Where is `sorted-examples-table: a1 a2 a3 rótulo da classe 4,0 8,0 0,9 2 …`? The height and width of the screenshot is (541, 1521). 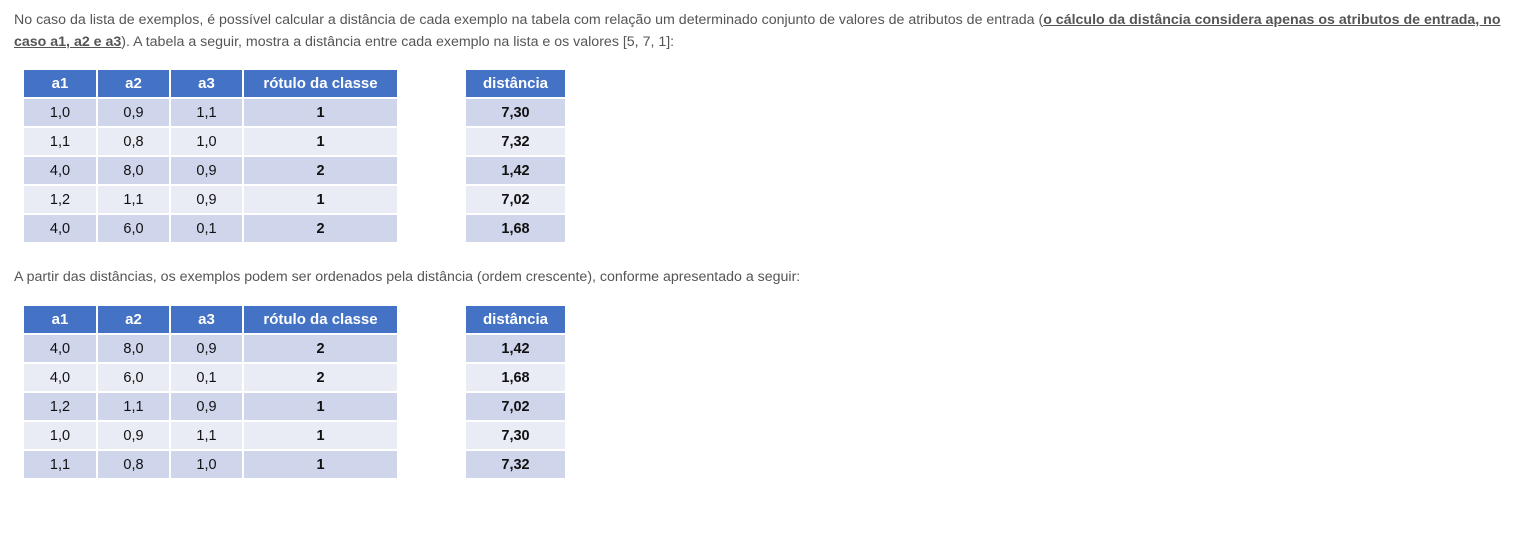 sorted-examples-table: a1 a2 a3 rótulo da classe 4,0 8,0 0,9 2 … is located at coordinates (210, 393).